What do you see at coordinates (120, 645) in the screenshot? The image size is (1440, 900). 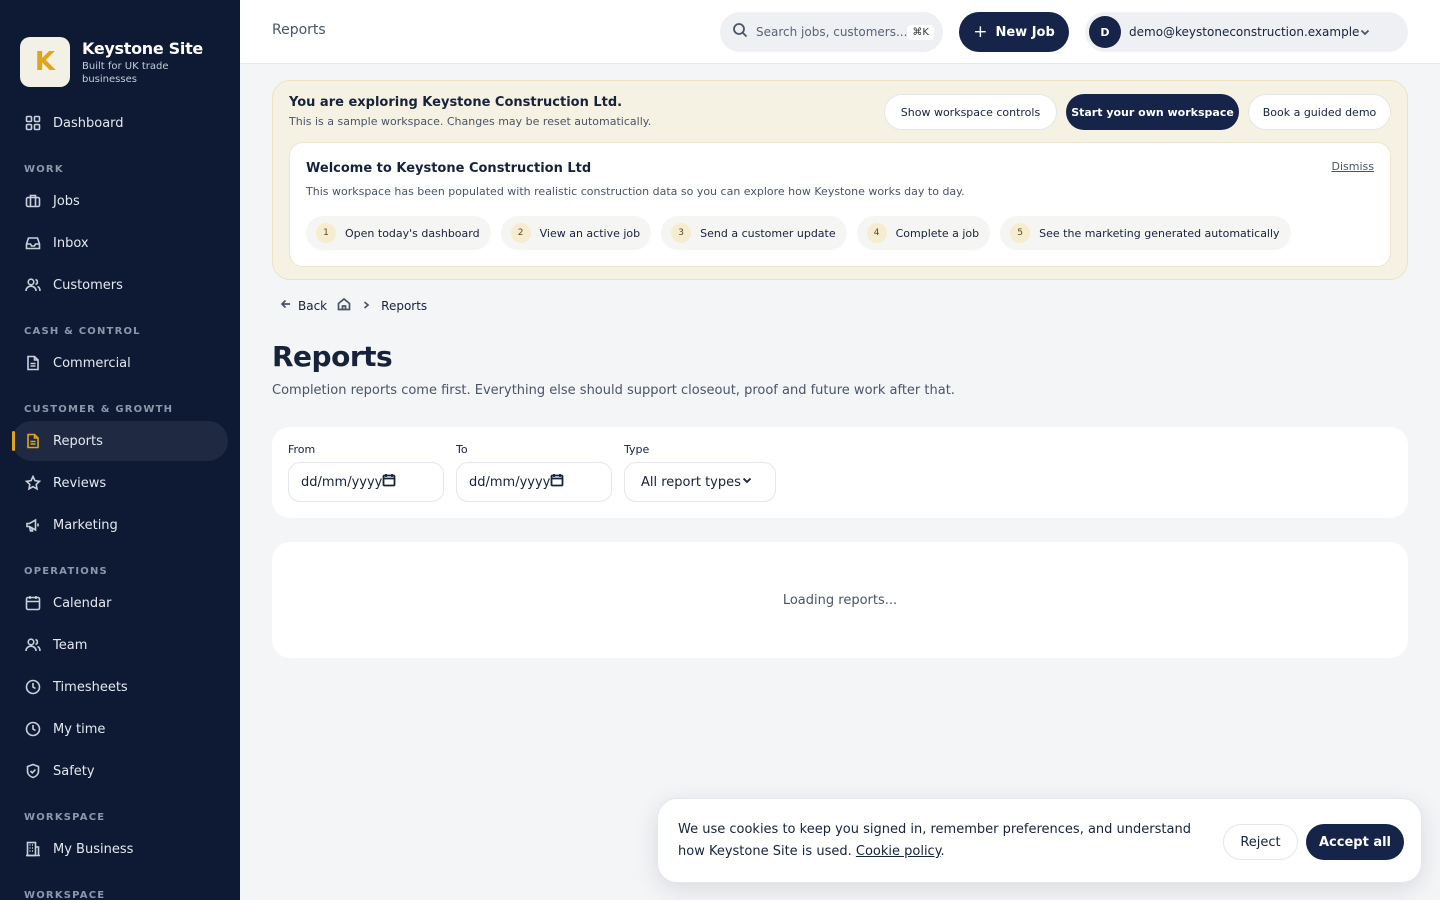 I see `sidebar-item-team: Team` at bounding box center [120, 645].